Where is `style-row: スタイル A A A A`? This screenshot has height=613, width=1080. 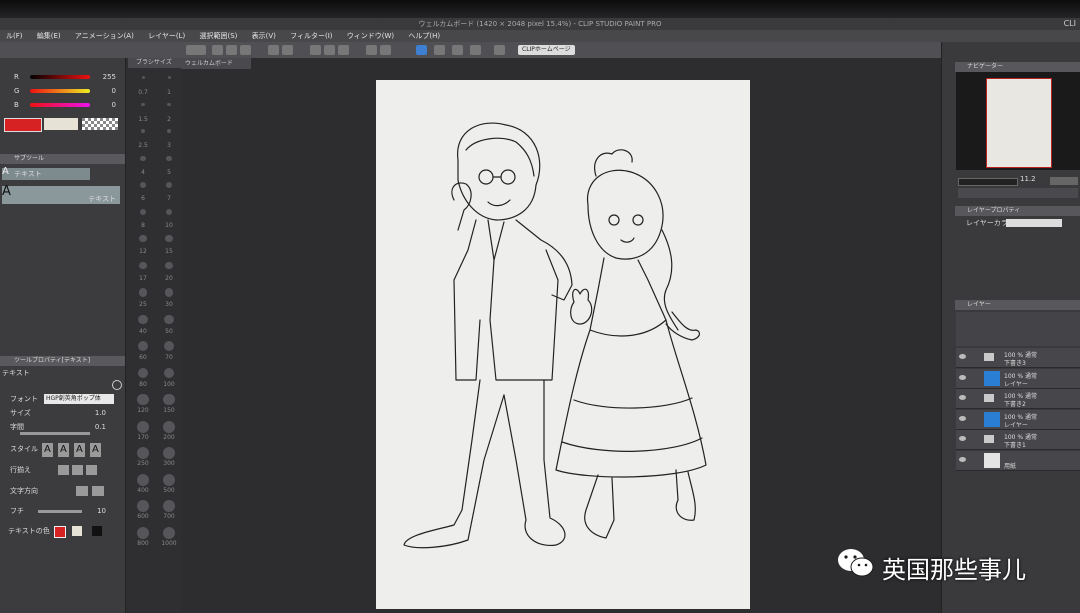 style-row: スタイル A A A A is located at coordinates (62, 449).